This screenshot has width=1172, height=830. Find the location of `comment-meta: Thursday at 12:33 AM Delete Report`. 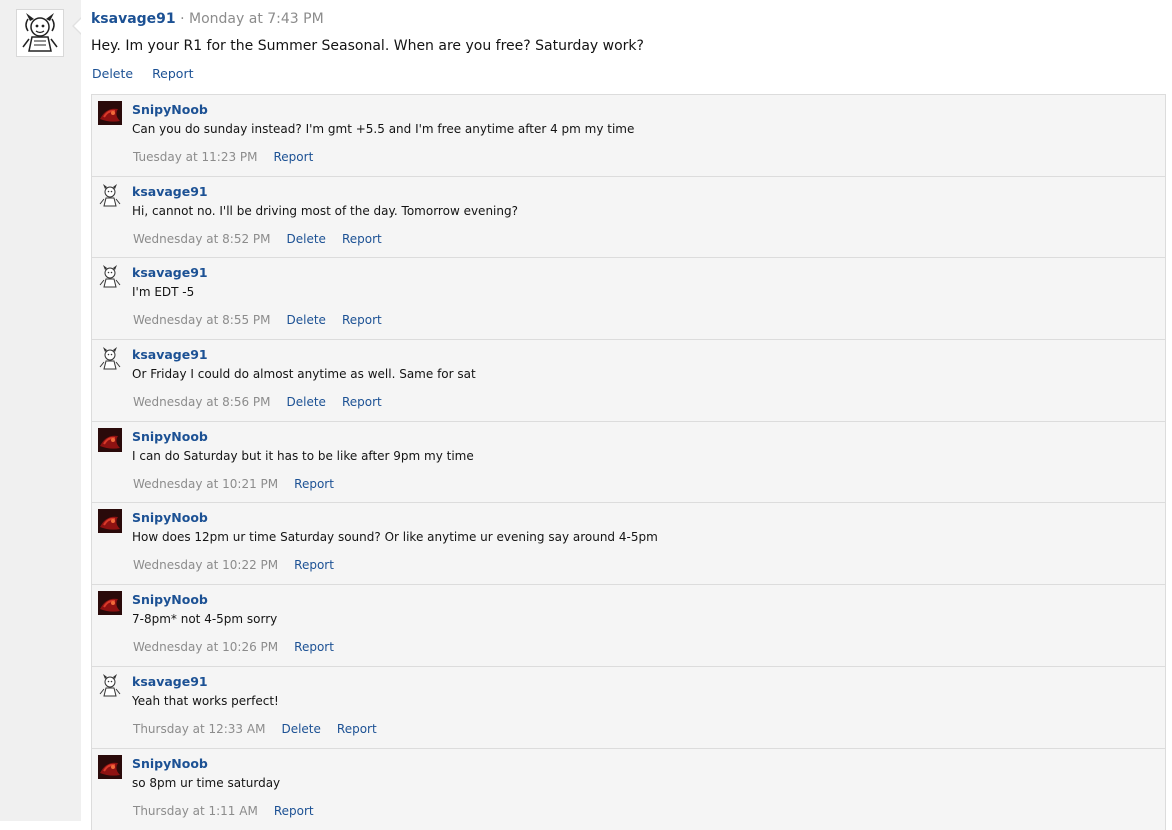

comment-meta: Thursday at 12:33 AM Delete Report is located at coordinates (263, 729).